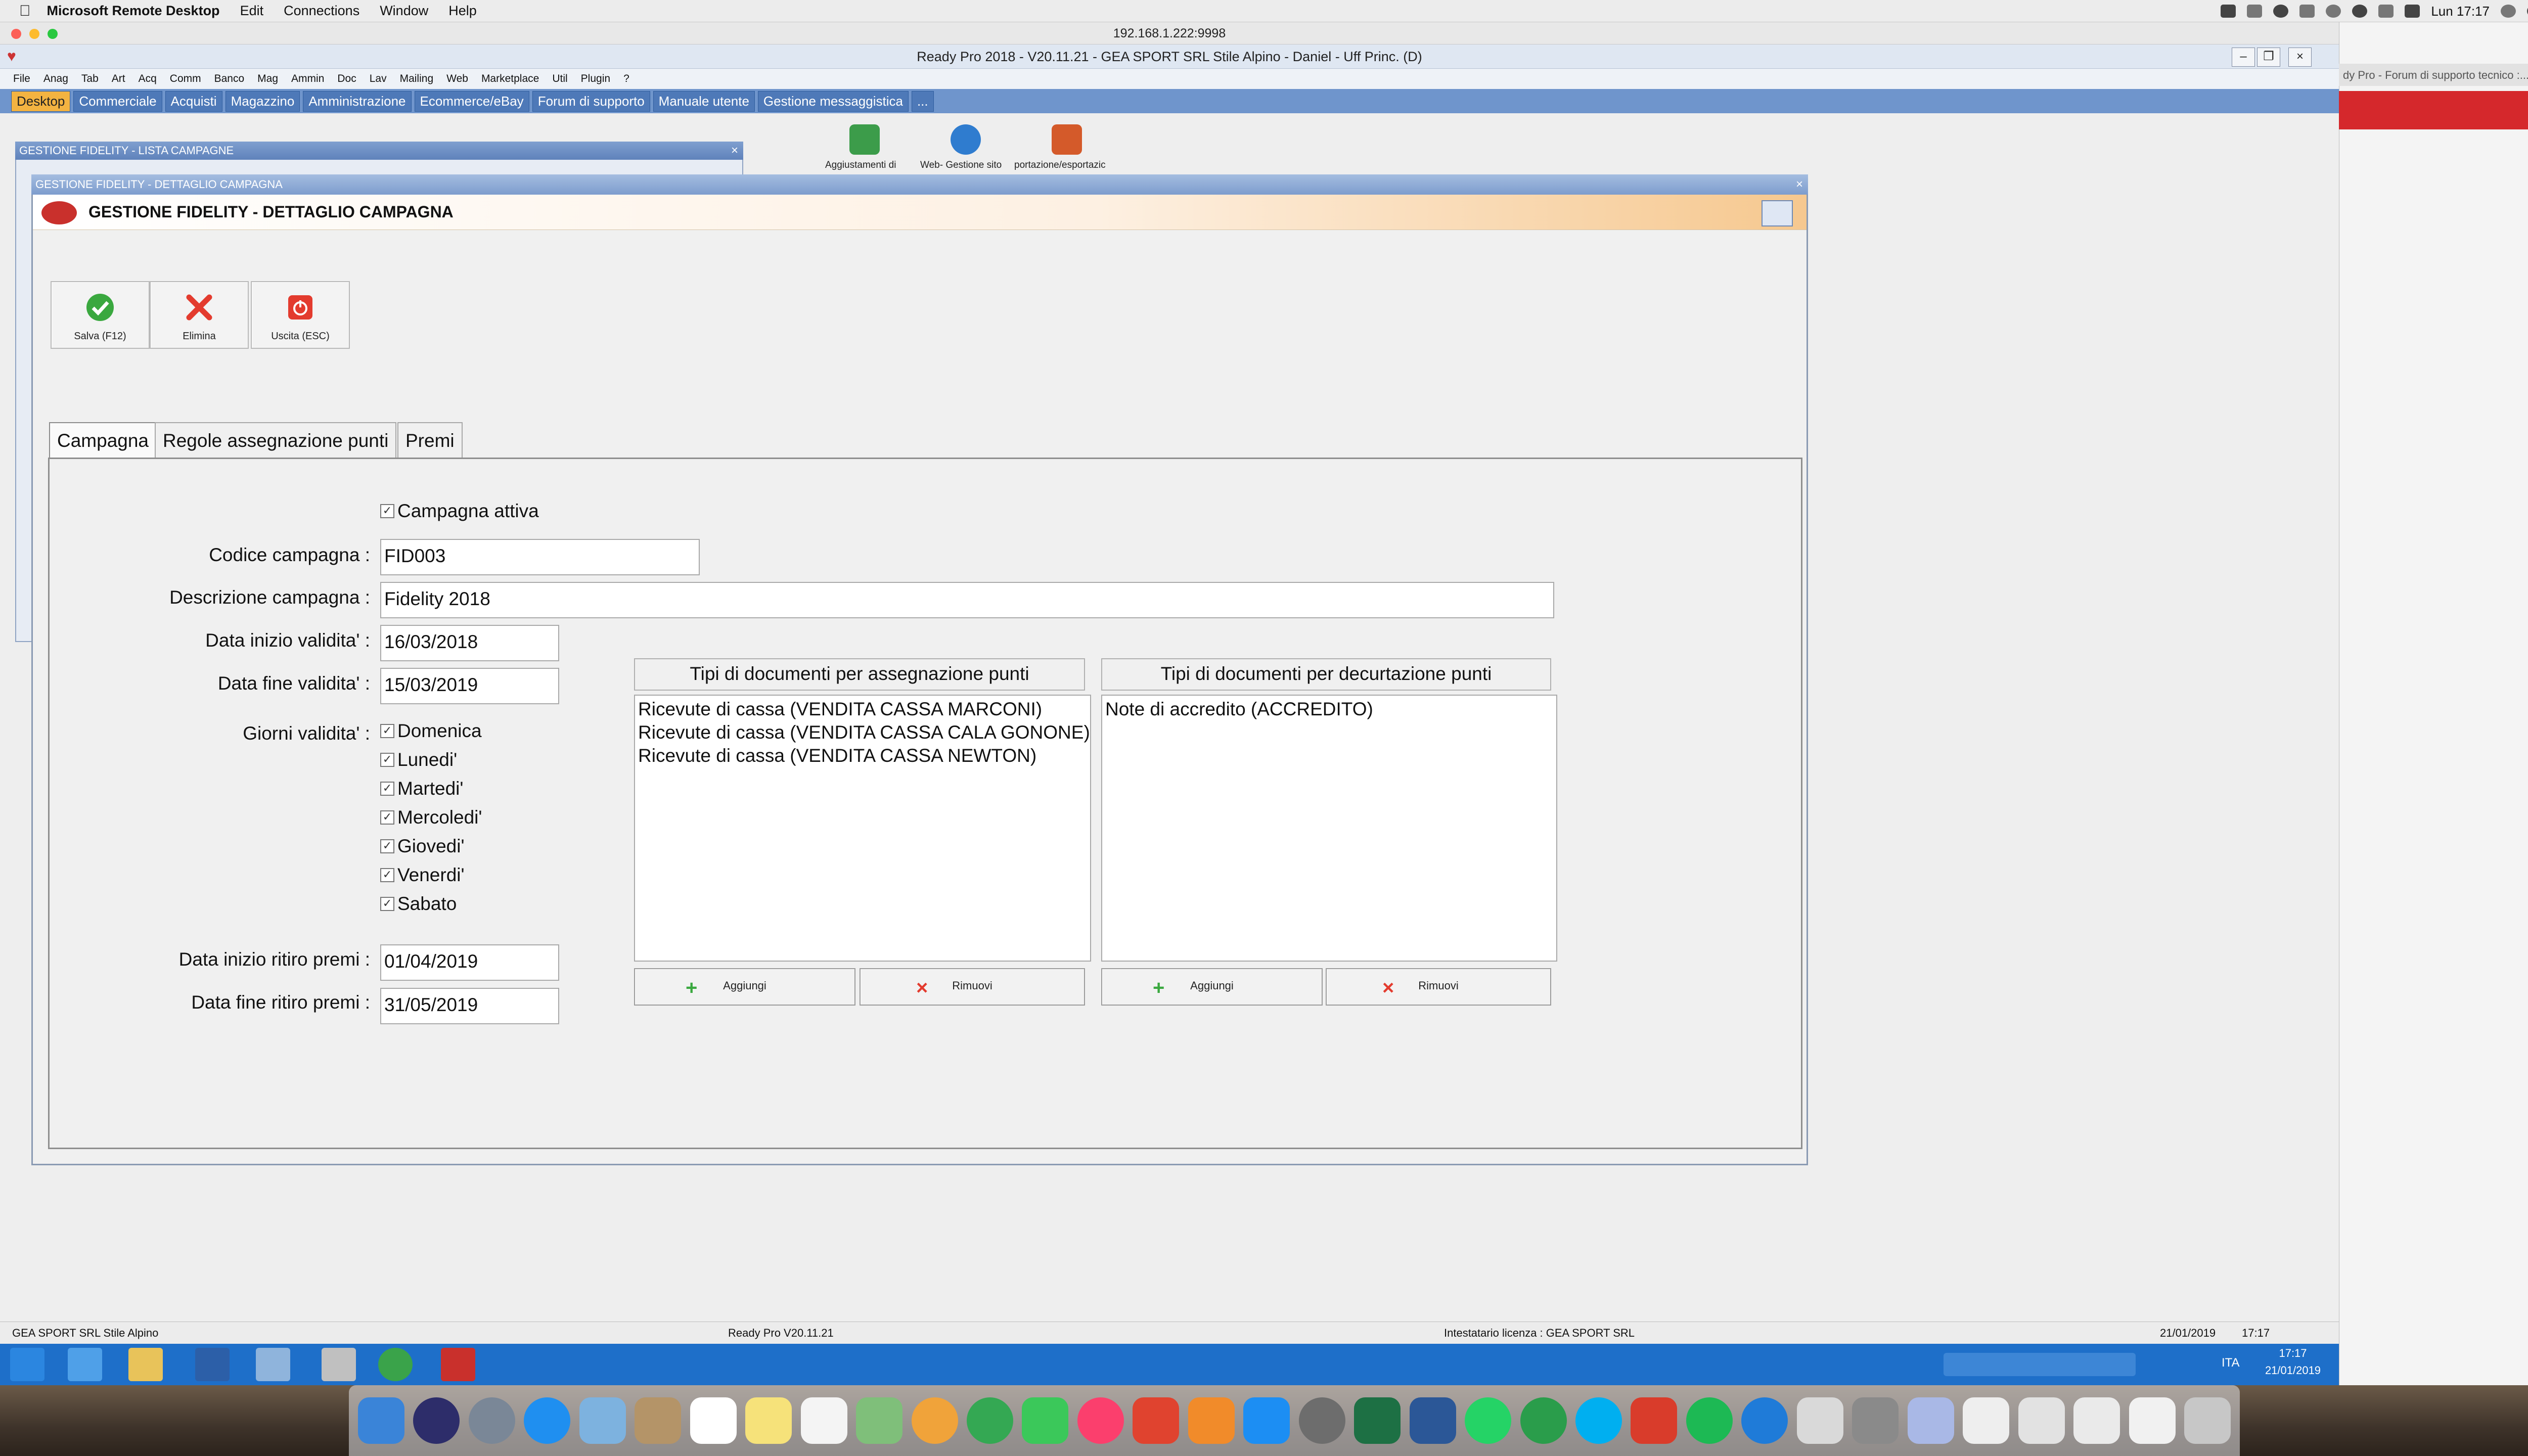  What do you see at coordinates (322, 11) in the screenshot?
I see `mac-menu-connections: Connections` at bounding box center [322, 11].